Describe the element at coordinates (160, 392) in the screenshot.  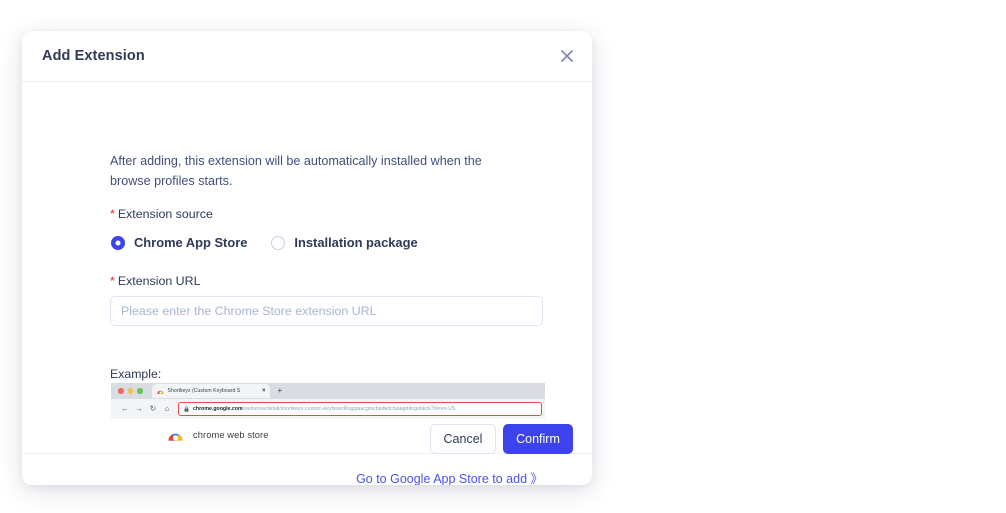
I see `chrome-web-store-favicon-icon` at that location.